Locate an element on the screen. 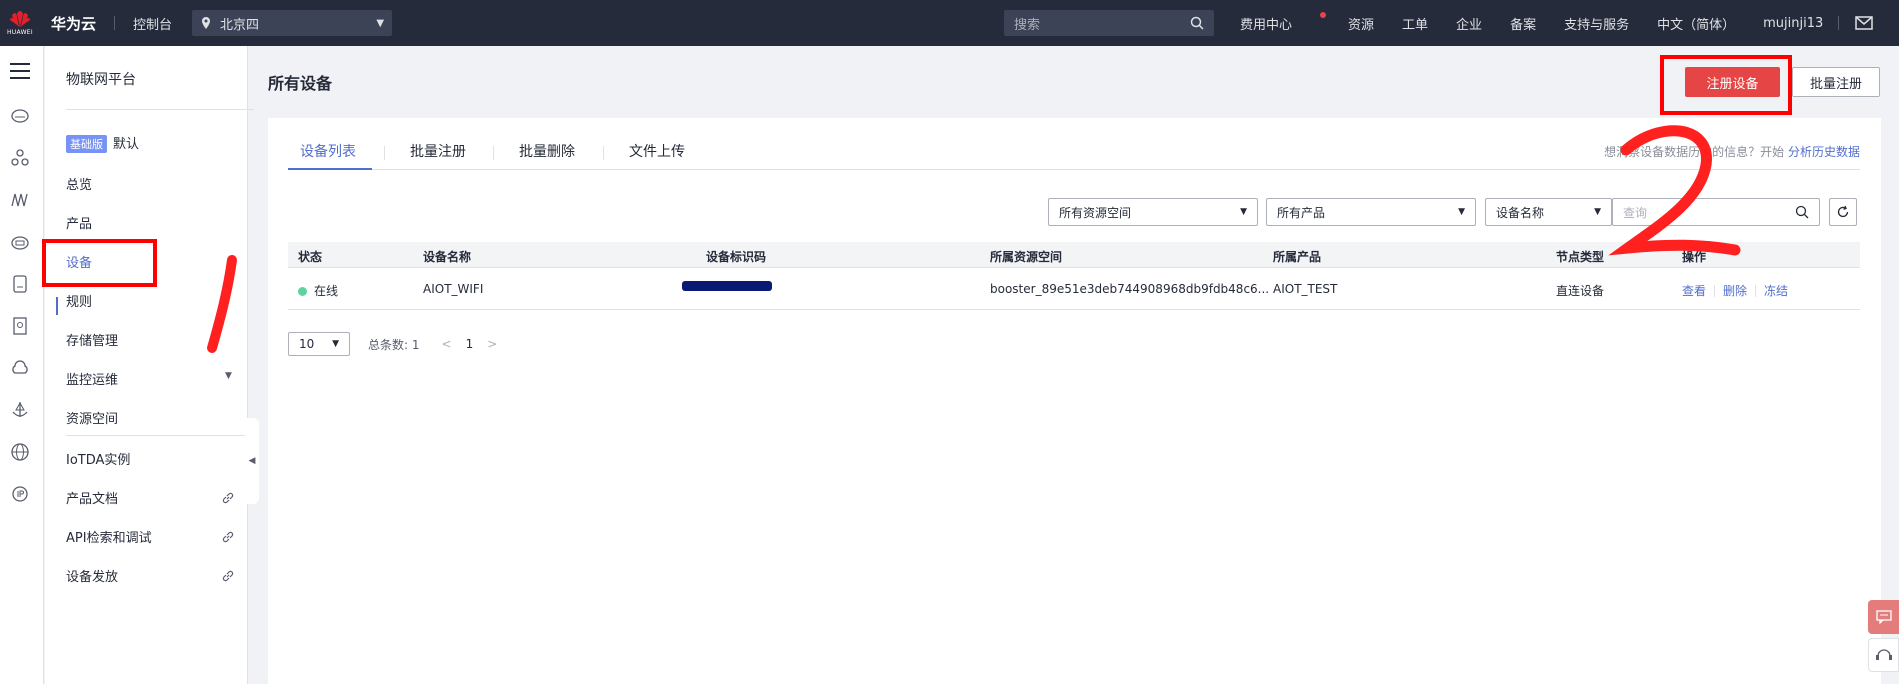 This screenshot has height=684, width=1899. waves-icon is located at coordinates (20, 200).